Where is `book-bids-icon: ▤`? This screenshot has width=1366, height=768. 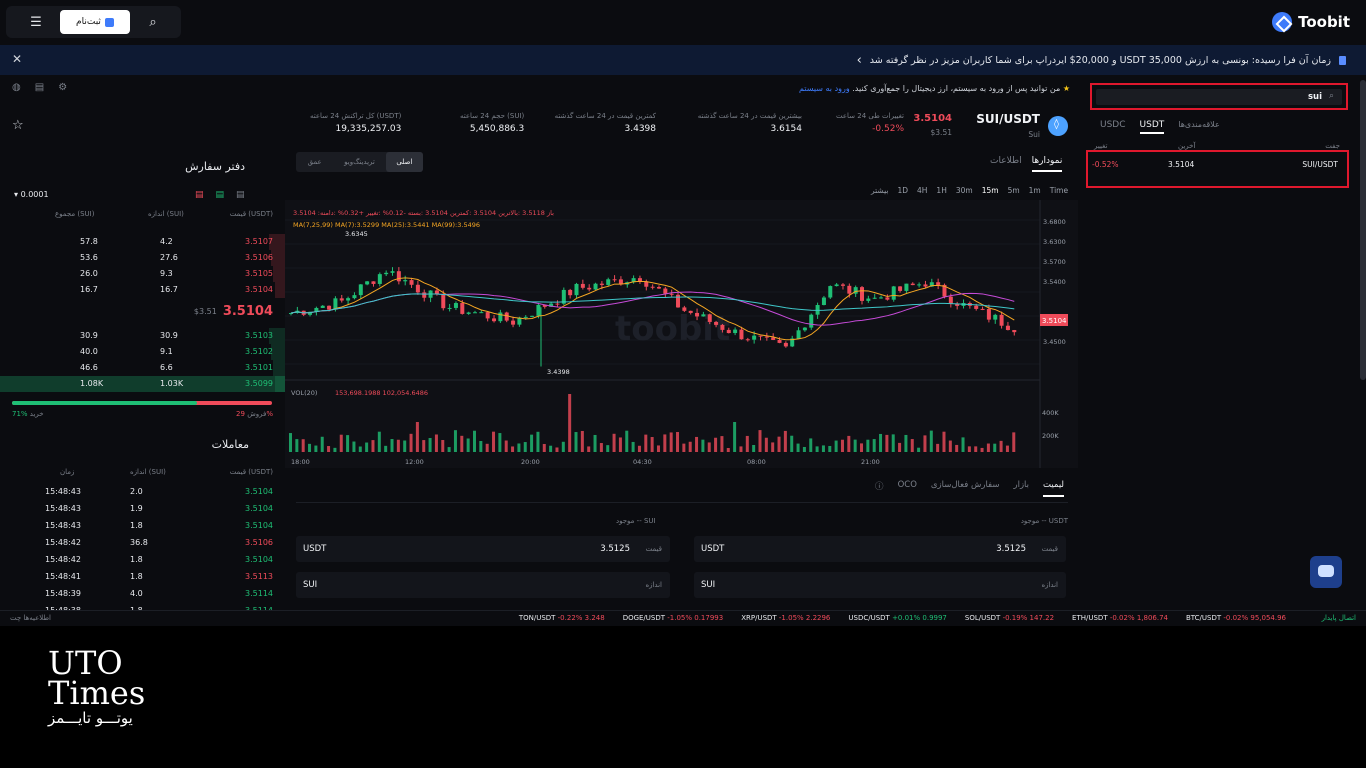 book-bids-icon: ▤ is located at coordinates (220, 195).